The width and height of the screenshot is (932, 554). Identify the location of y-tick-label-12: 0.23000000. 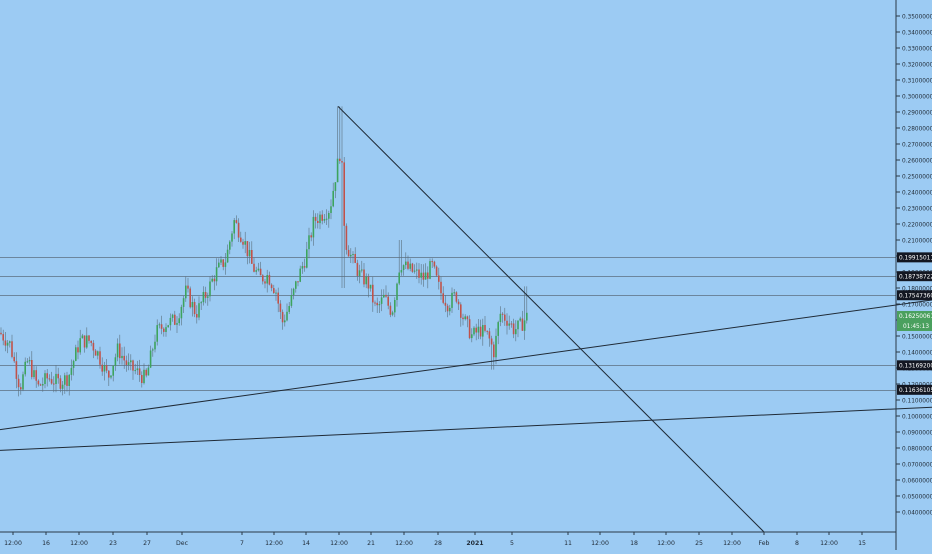
(917, 210).